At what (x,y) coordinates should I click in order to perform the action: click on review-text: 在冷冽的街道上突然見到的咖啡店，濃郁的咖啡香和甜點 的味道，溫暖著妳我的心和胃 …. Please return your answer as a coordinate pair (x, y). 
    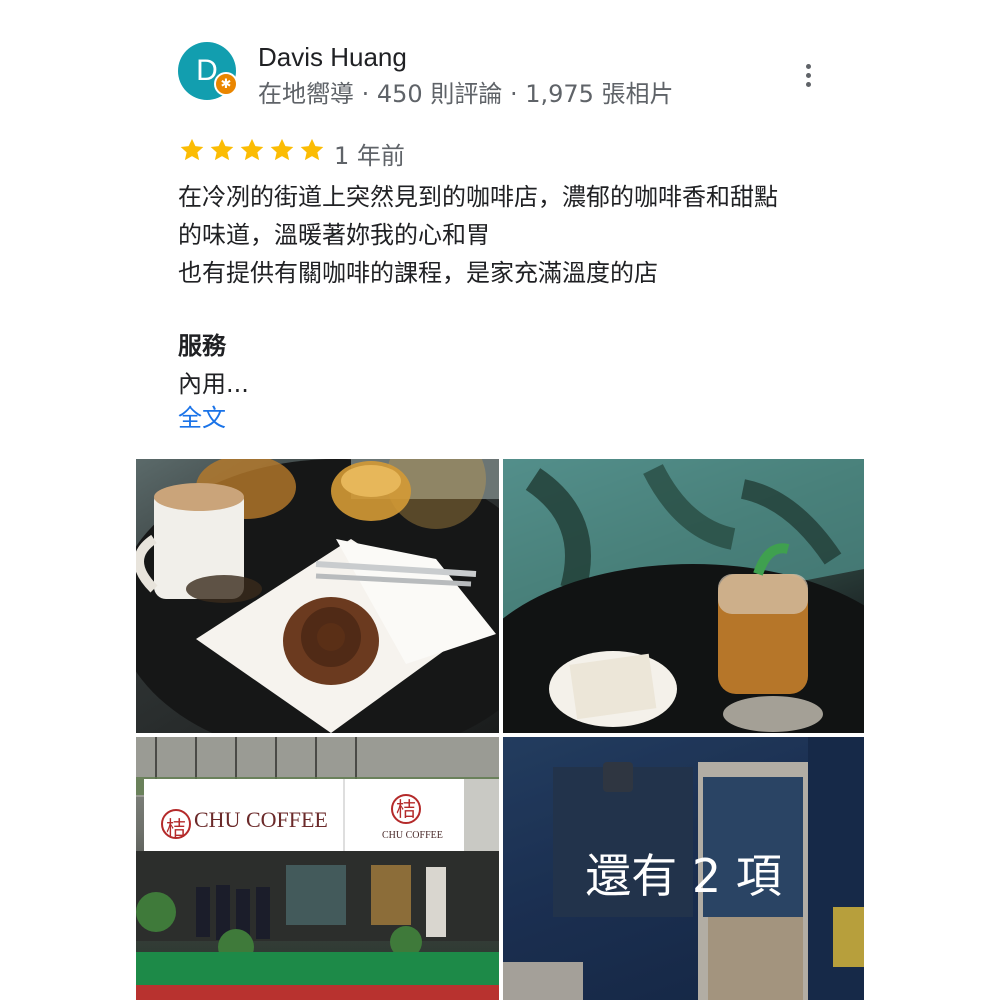
    Looking at the image, I should click on (478, 235).